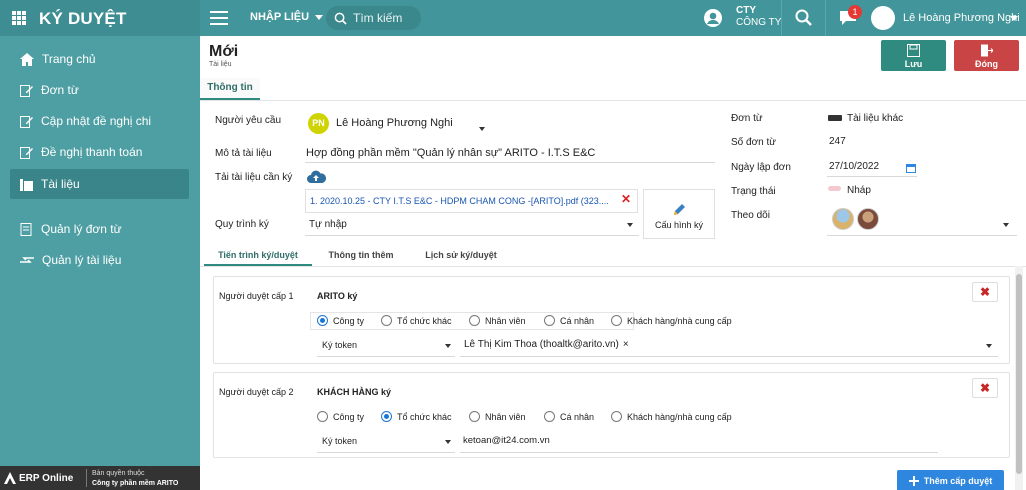  I want to click on arito-logo-icon, so click(10, 478).